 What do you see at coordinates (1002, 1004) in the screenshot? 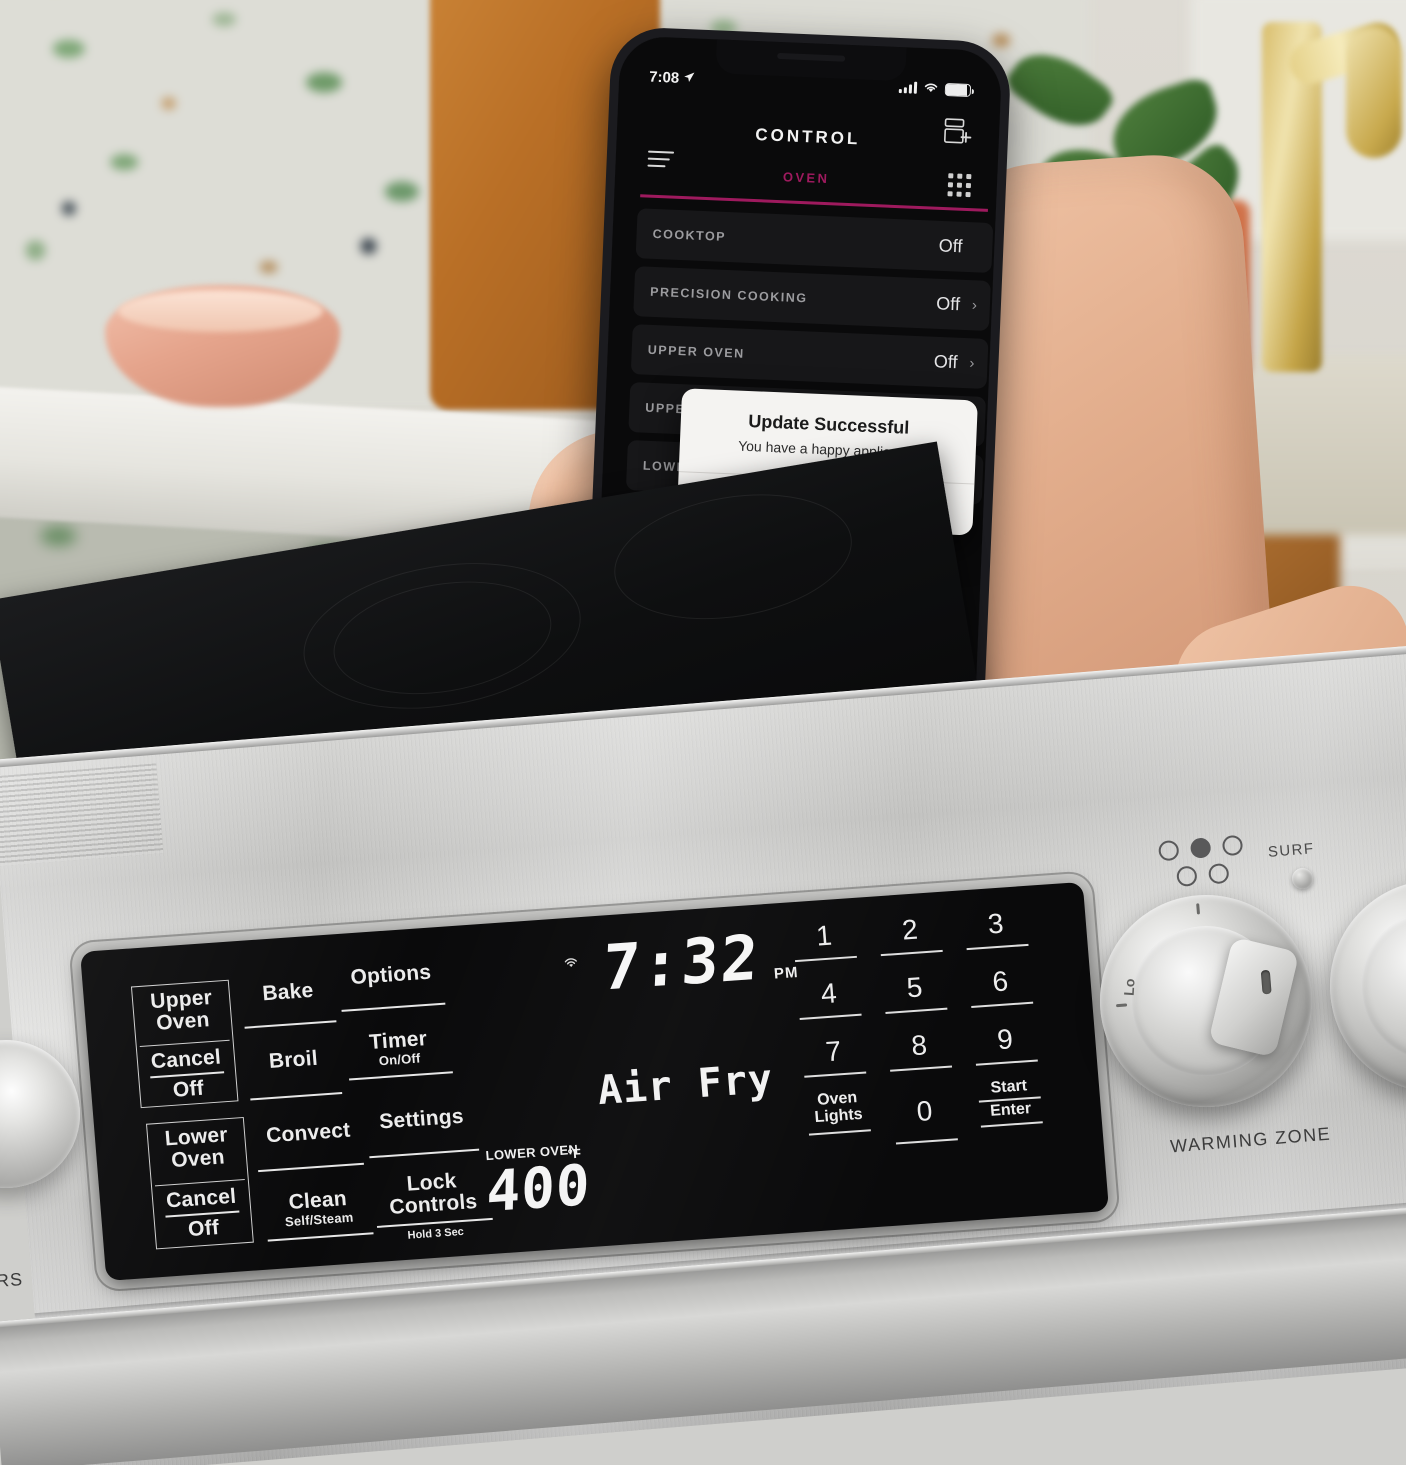
I see `key-6-underline` at bounding box center [1002, 1004].